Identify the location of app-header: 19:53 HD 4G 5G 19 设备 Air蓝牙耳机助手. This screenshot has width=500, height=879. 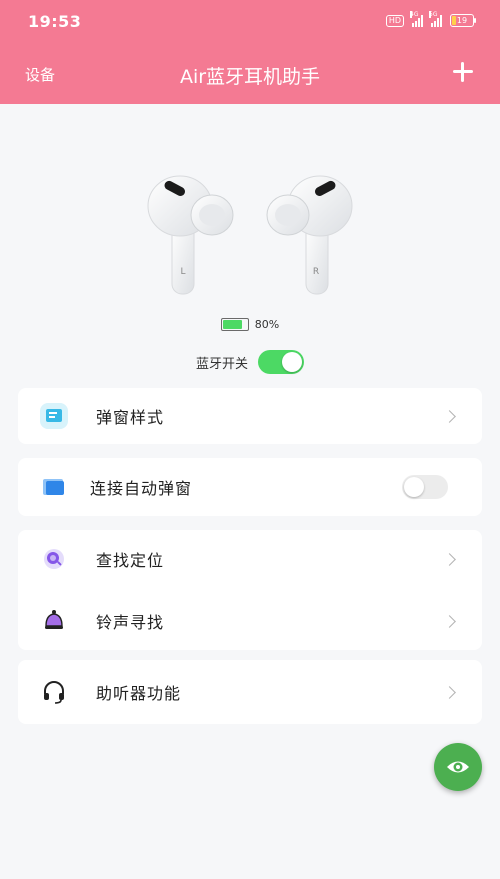
(250, 52).